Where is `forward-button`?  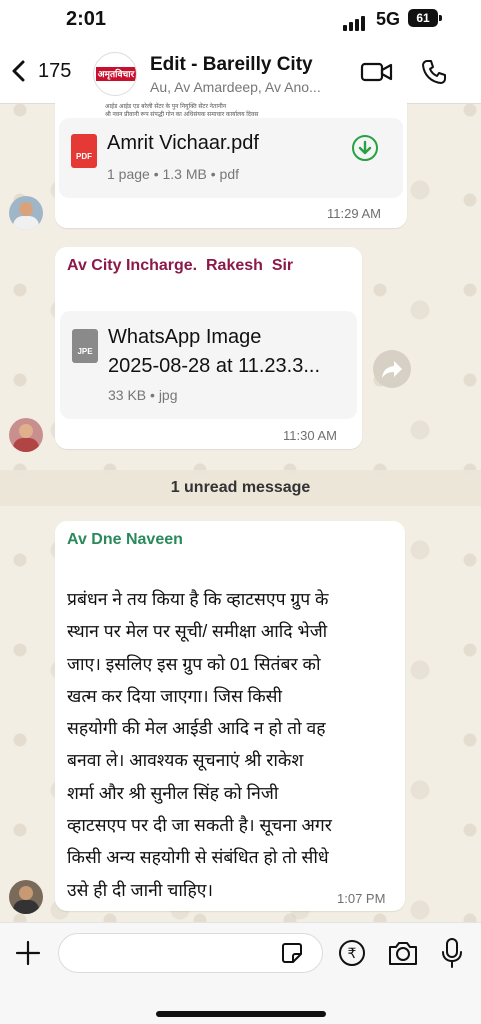
forward-button is located at coordinates (392, 369).